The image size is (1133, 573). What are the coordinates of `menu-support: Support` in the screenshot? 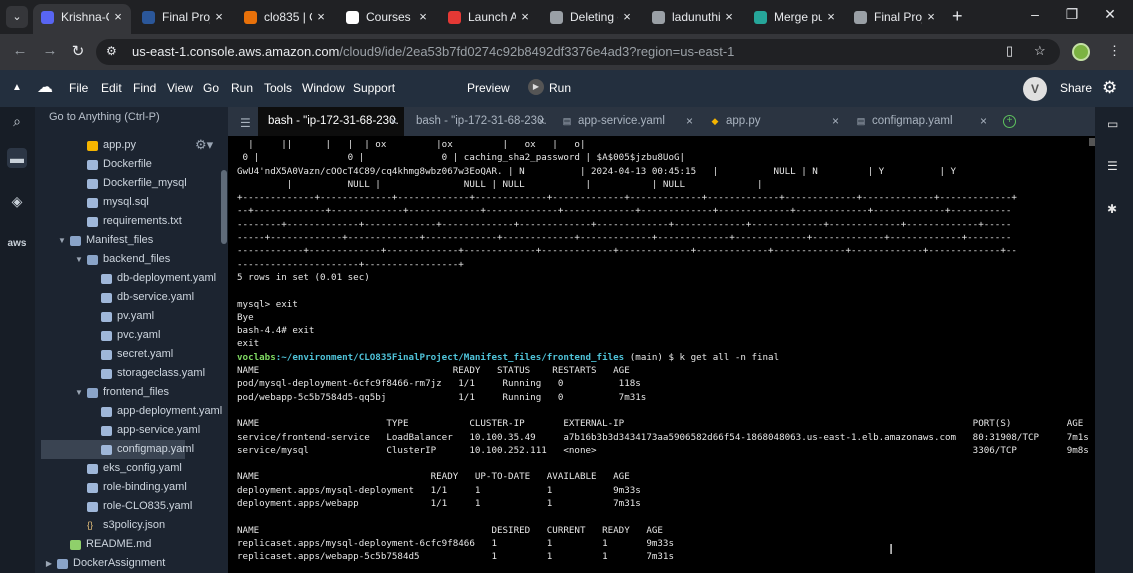 It's located at (374, 88).